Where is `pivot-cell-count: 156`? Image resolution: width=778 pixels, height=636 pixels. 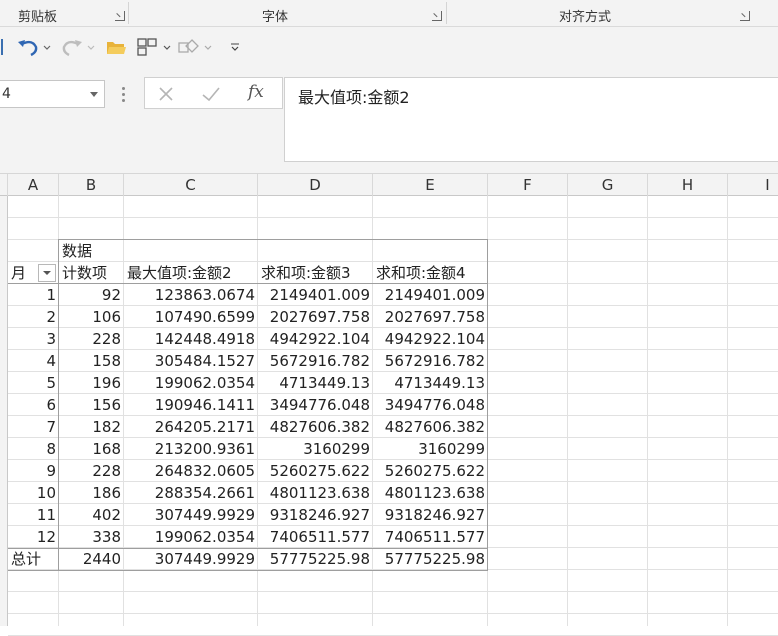 pivot-cell-count: 156 is located at coordinates (91, 405).